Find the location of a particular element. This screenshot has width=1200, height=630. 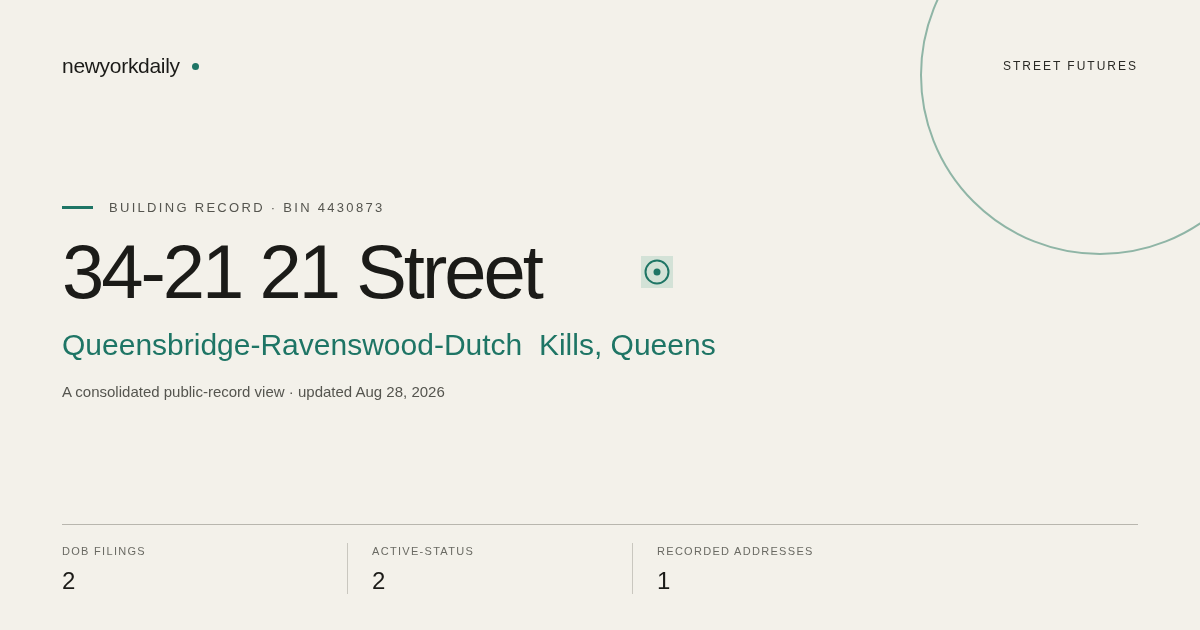

dot-icon is located at coordinates (195, 66).